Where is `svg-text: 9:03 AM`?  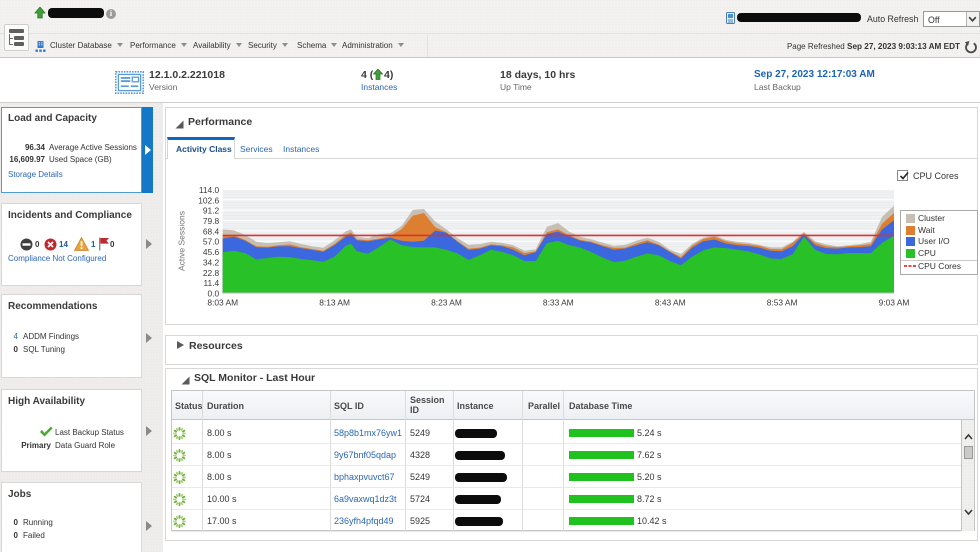
svg-text: 9:03 AM is located at coordinates (894, 303).